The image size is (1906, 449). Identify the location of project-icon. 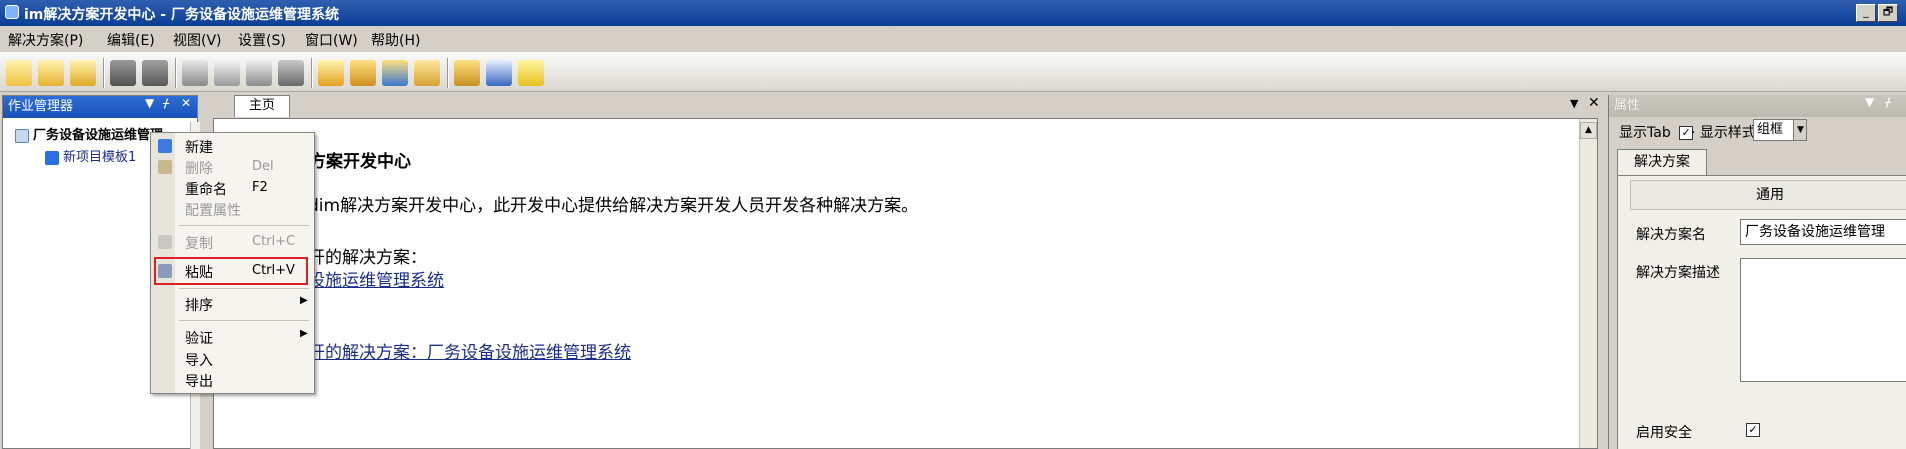
(52, 157).